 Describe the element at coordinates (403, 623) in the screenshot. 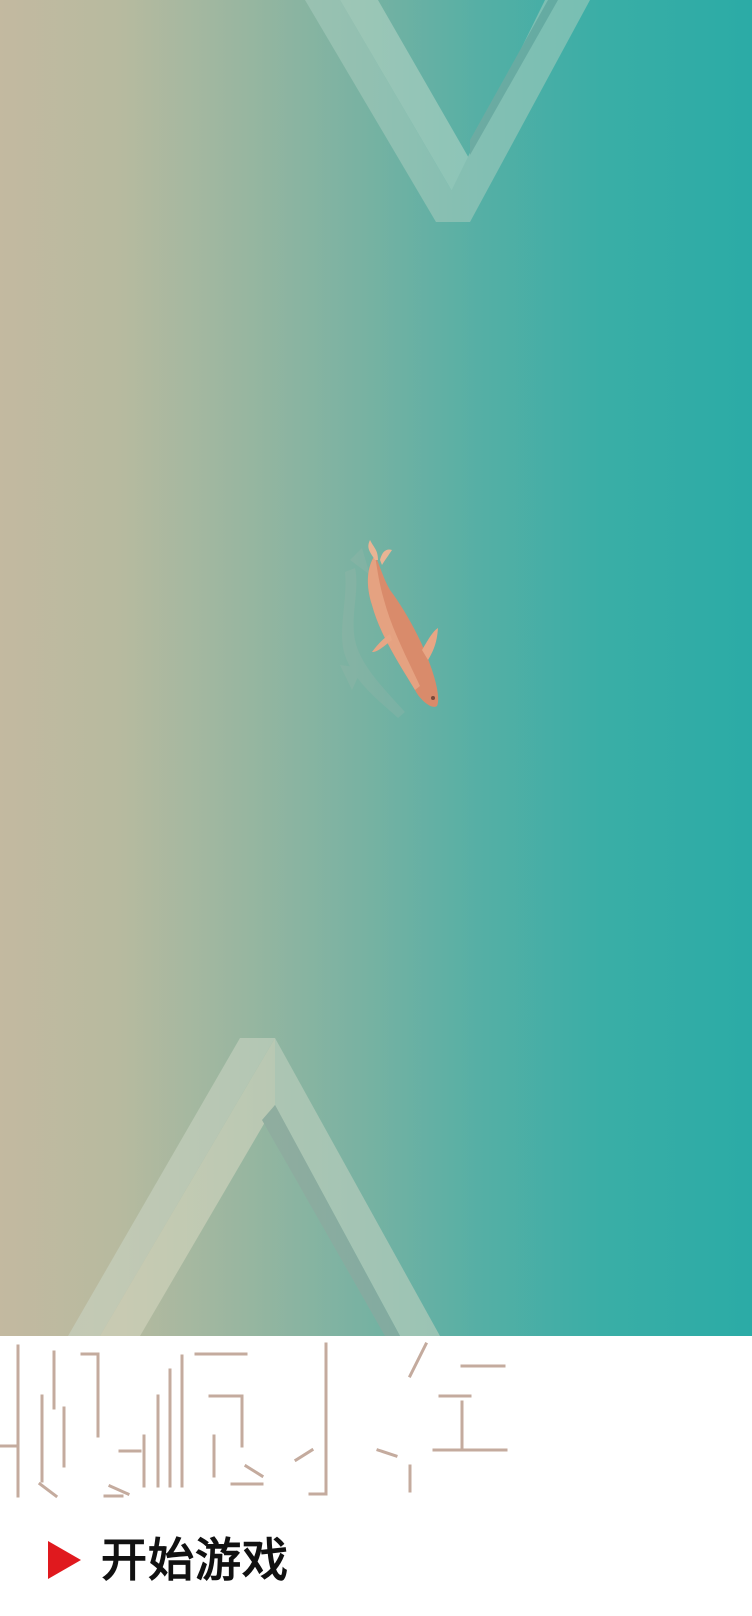

I see `koi-fish` at that location.